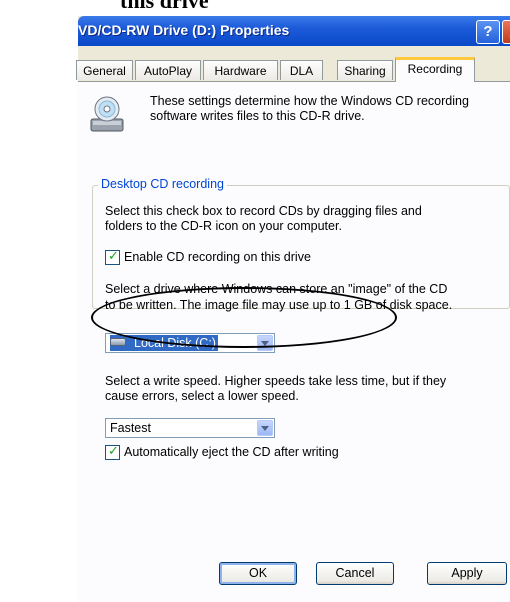 This screenshot has width=510, height=602. Describe the element at coordinates (162, 184) in the screenshot. I see `group-title: Desktop CD recording` at that location.